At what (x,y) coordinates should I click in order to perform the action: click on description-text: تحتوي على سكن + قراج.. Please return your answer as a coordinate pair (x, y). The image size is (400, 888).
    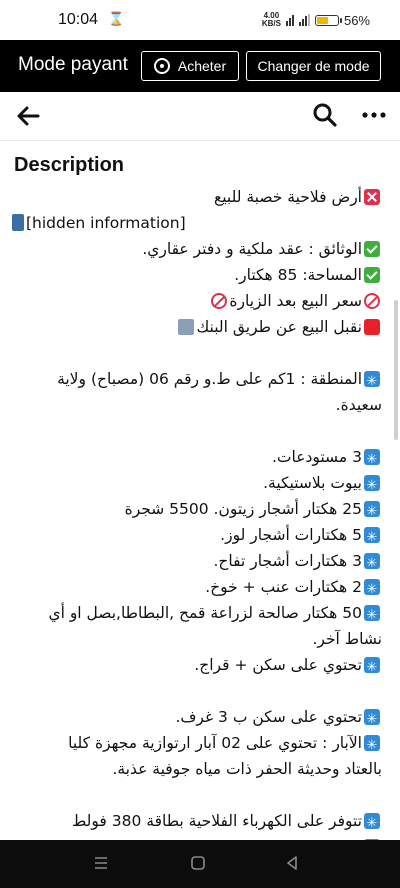
    Looking at the image, I should click on (278, 665).